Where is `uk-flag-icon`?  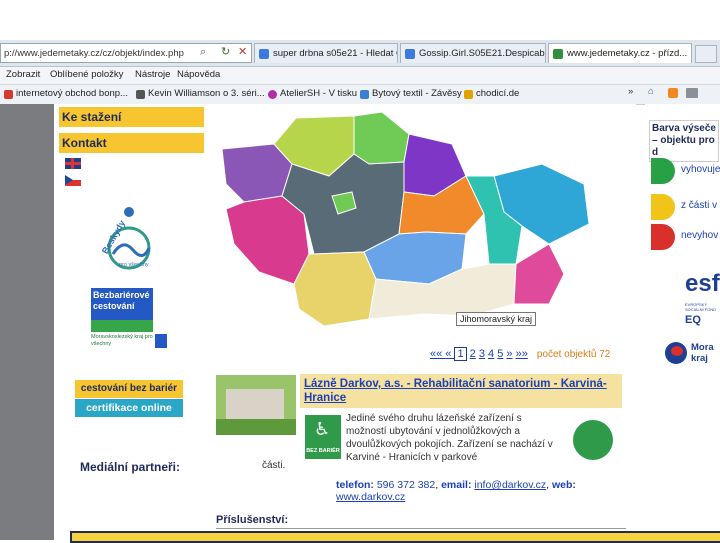
uk-flag-icon is located at coordinates (73, 163).